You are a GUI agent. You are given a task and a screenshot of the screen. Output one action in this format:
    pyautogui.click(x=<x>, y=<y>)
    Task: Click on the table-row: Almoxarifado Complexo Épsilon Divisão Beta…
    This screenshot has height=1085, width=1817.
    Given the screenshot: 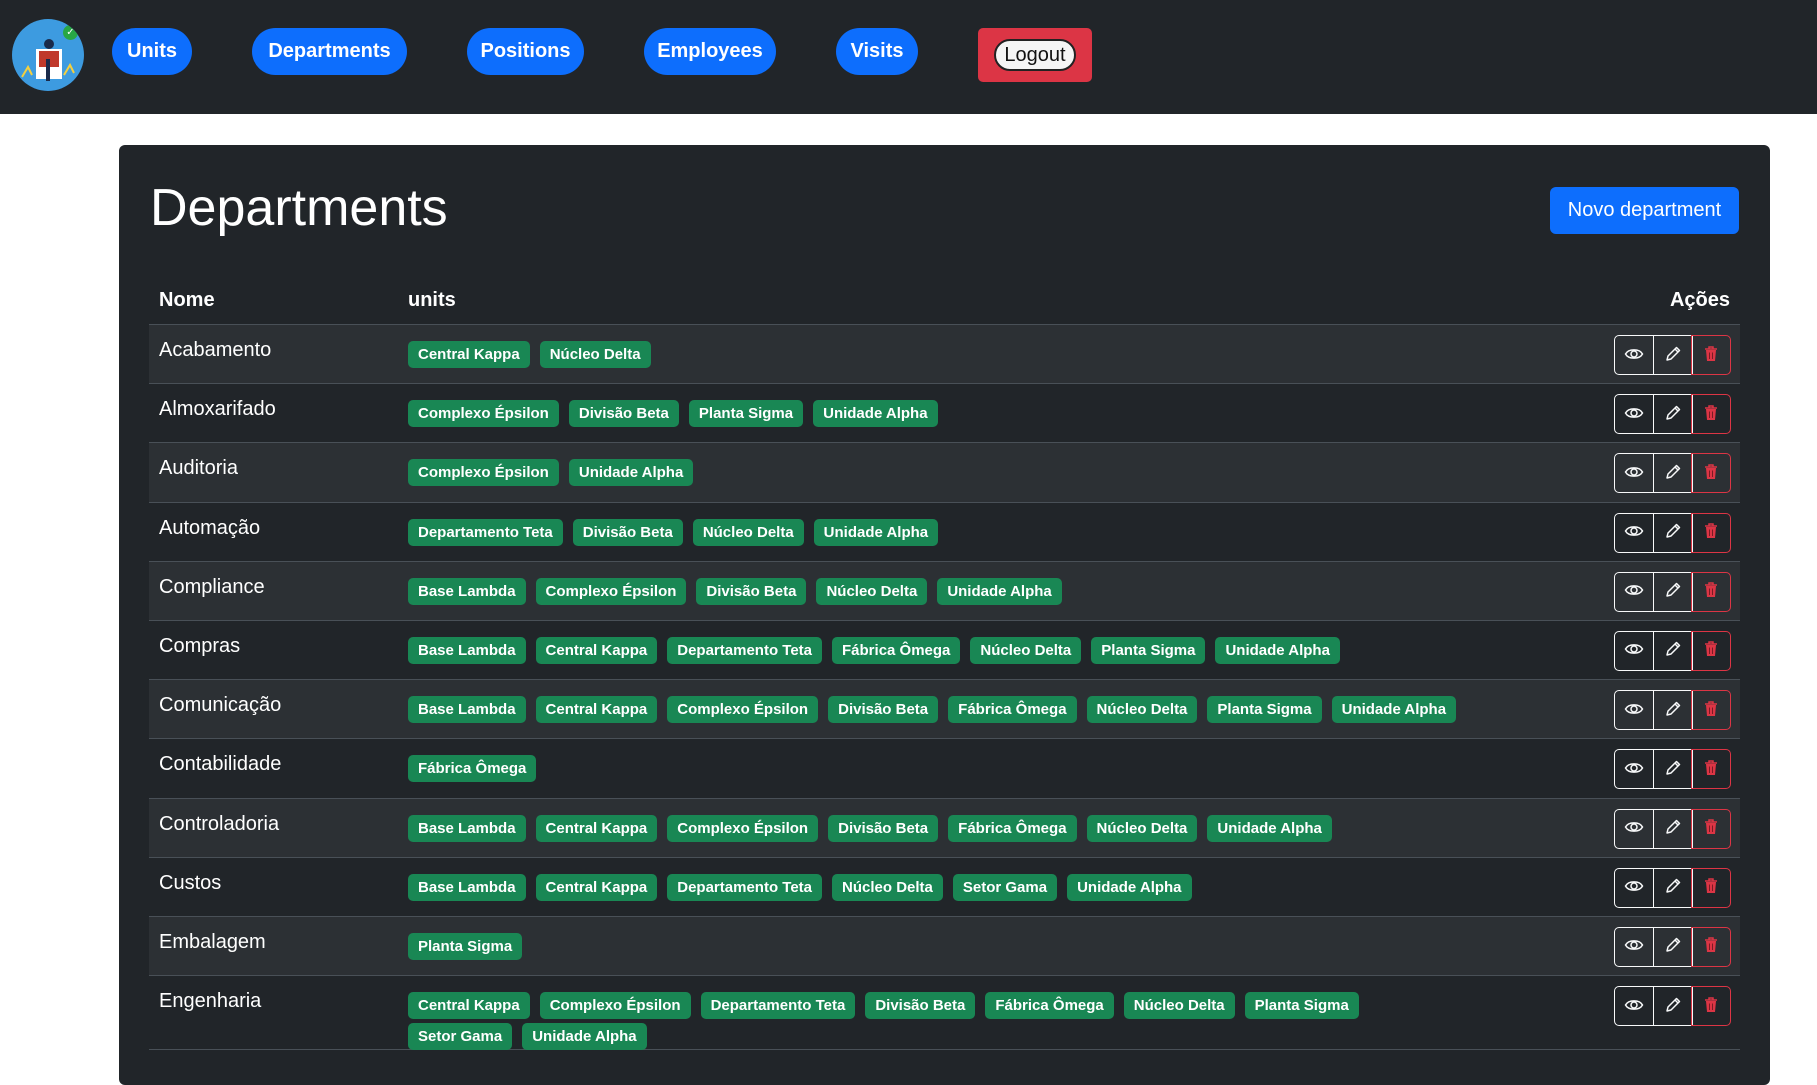 What is the action you would take?
    pyautogui.click(x=944, y=414)
    